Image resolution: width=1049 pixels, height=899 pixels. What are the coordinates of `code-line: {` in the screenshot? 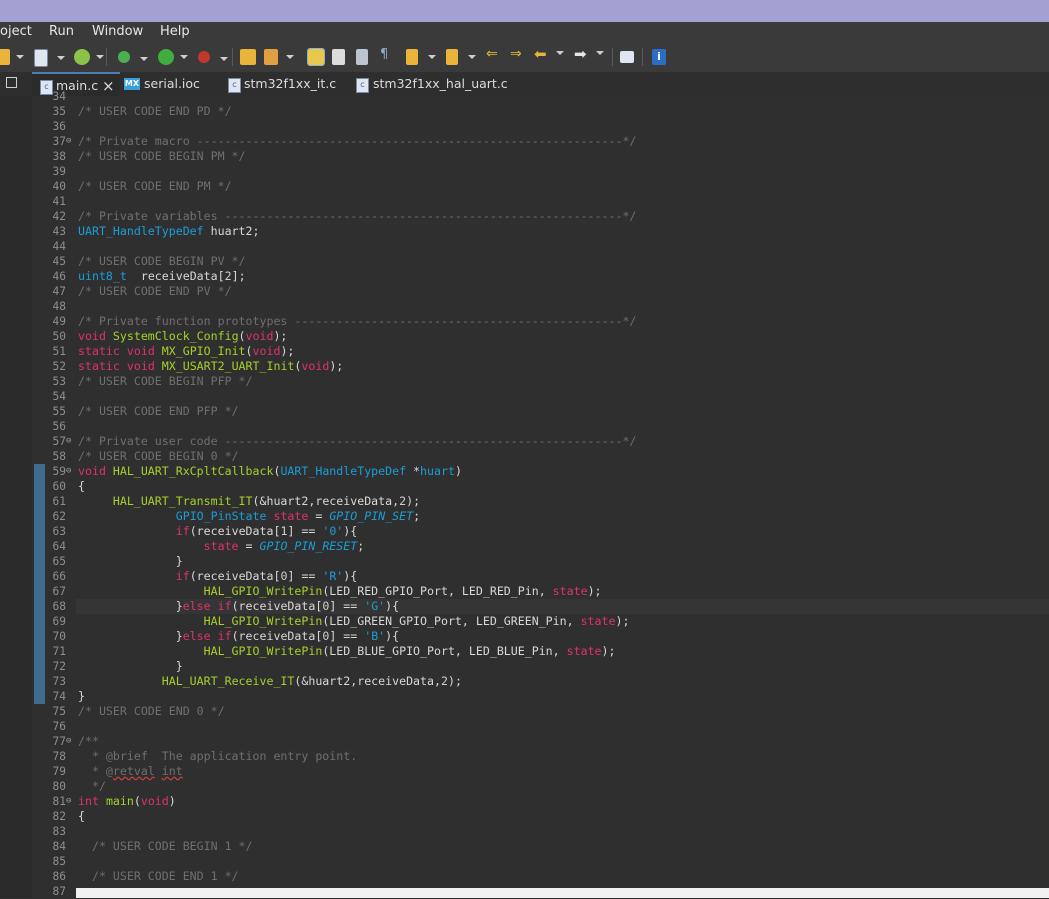 It's located at (81, 486).